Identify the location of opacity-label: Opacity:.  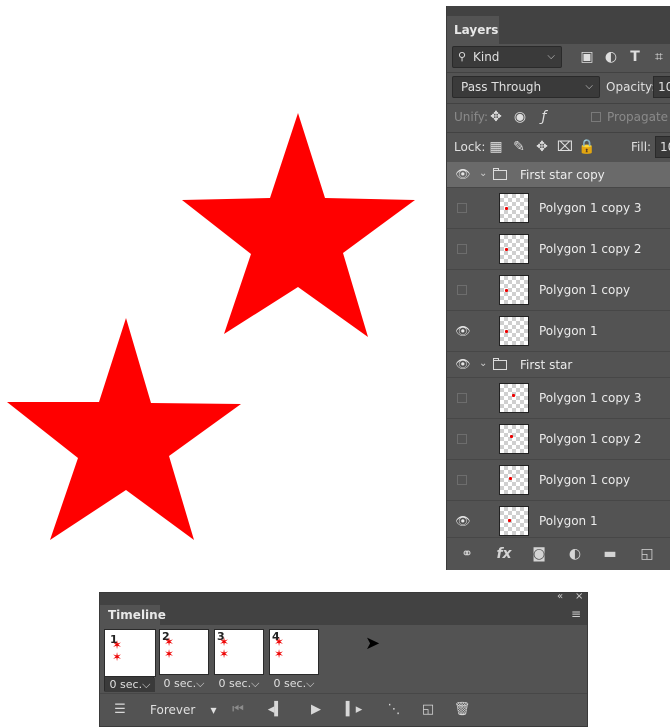
(631, 87).